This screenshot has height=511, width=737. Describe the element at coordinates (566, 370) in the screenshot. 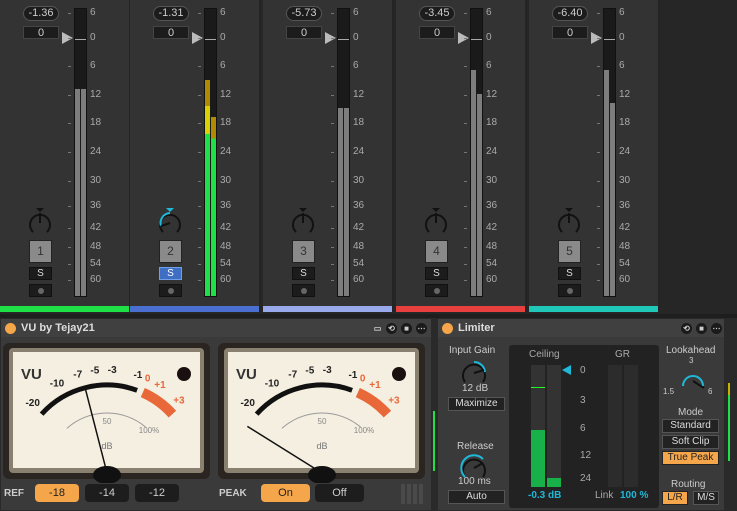

I see `ceiling-handle` at that location.